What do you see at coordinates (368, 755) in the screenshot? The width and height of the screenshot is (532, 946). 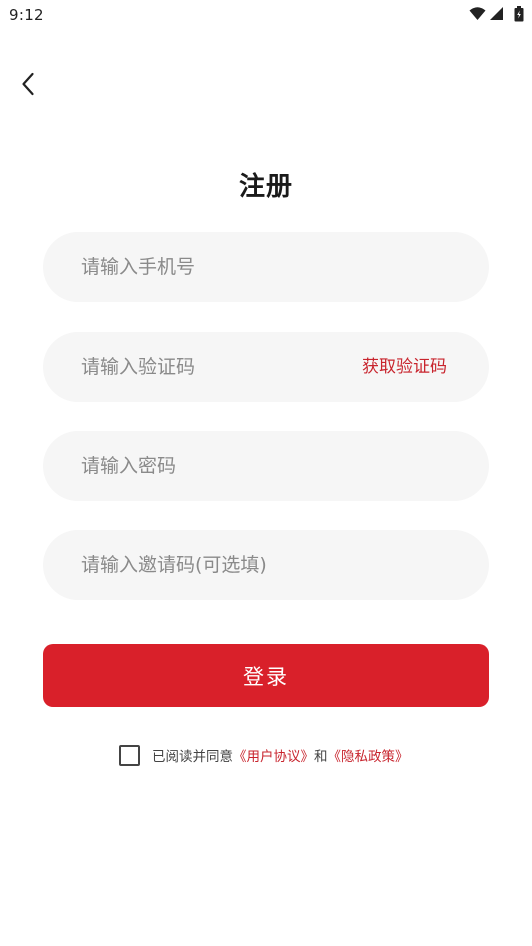 I see `privacy-policy-link: 《隐私政策》` at bounding box center [368, 755].